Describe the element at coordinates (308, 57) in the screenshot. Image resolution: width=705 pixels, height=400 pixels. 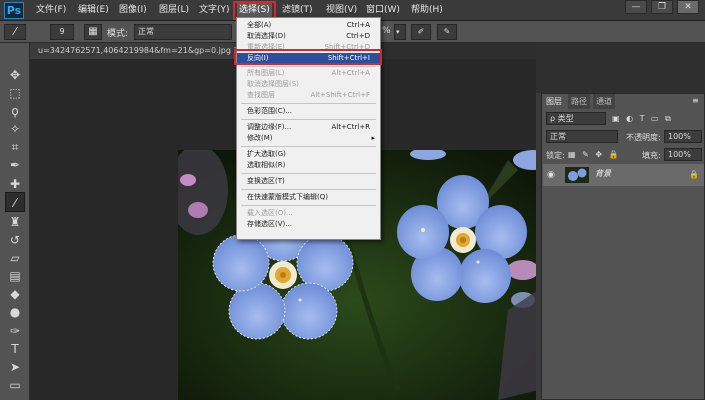
I see `inverse-annotation-box` at that location.